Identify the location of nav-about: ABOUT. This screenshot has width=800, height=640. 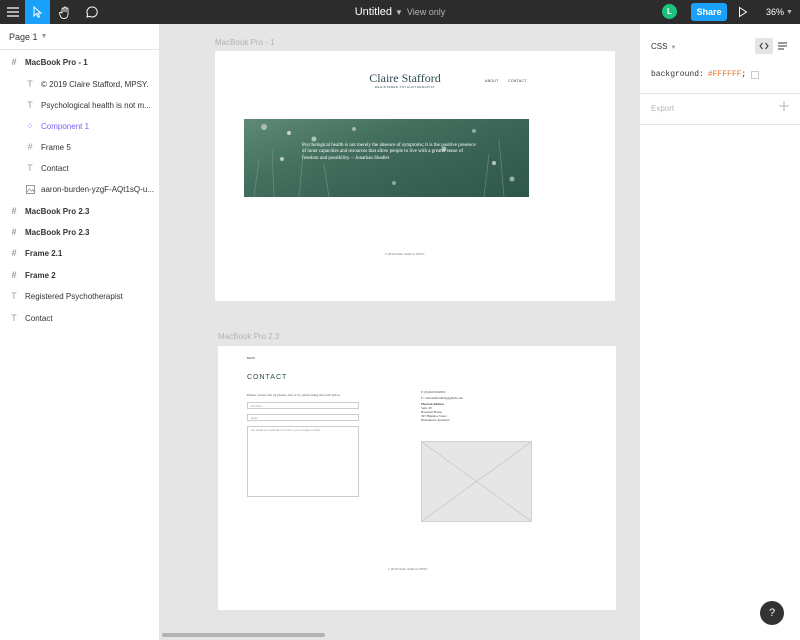
(492, 81).